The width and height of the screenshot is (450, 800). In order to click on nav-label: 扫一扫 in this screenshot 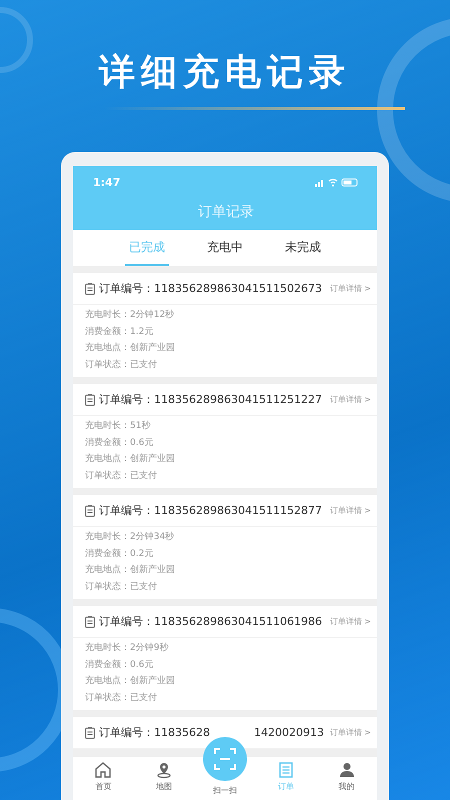, I will do `click(224, 790)`.